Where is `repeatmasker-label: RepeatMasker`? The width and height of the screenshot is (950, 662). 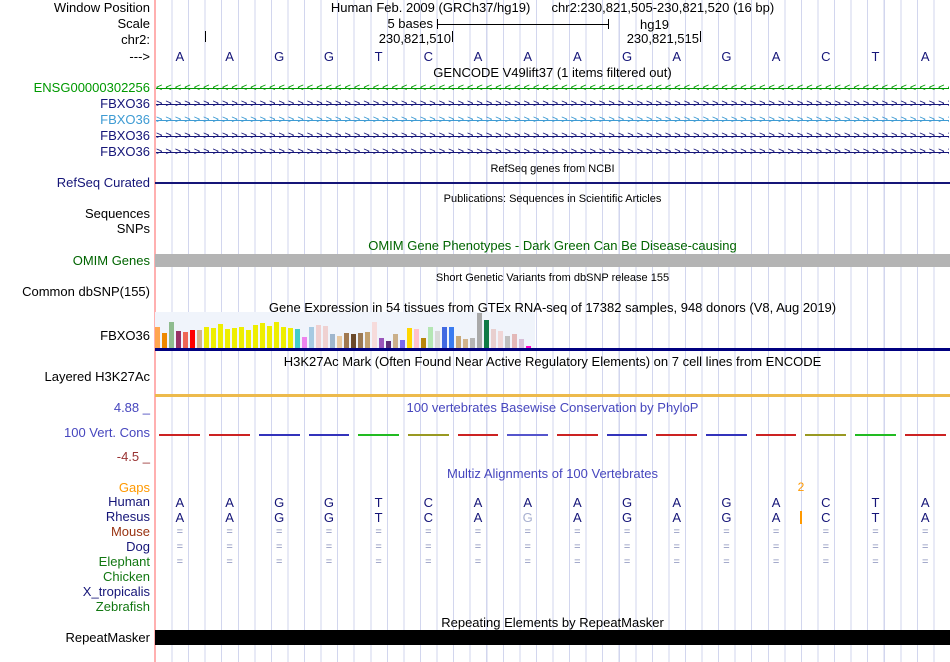
repeatmasker-label: RepeatMasker is located at coordinates (107, 638).